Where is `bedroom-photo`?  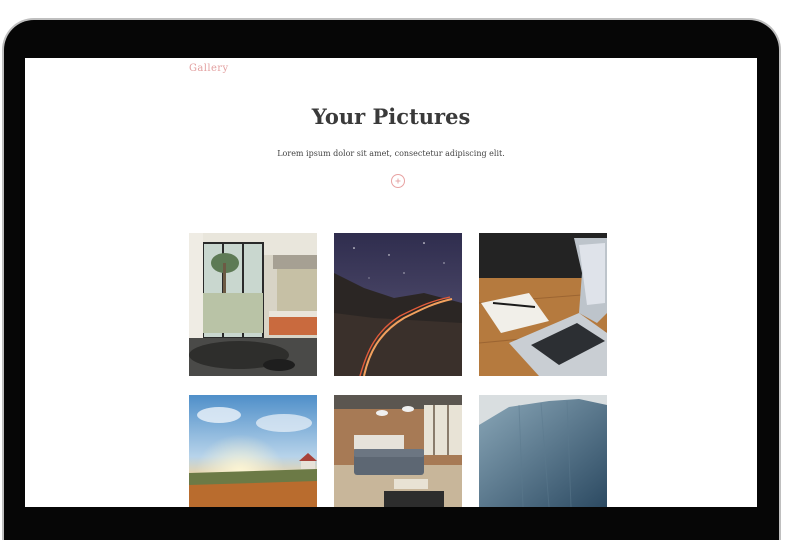 bedroom-photo is located at coordinates (253, 304).